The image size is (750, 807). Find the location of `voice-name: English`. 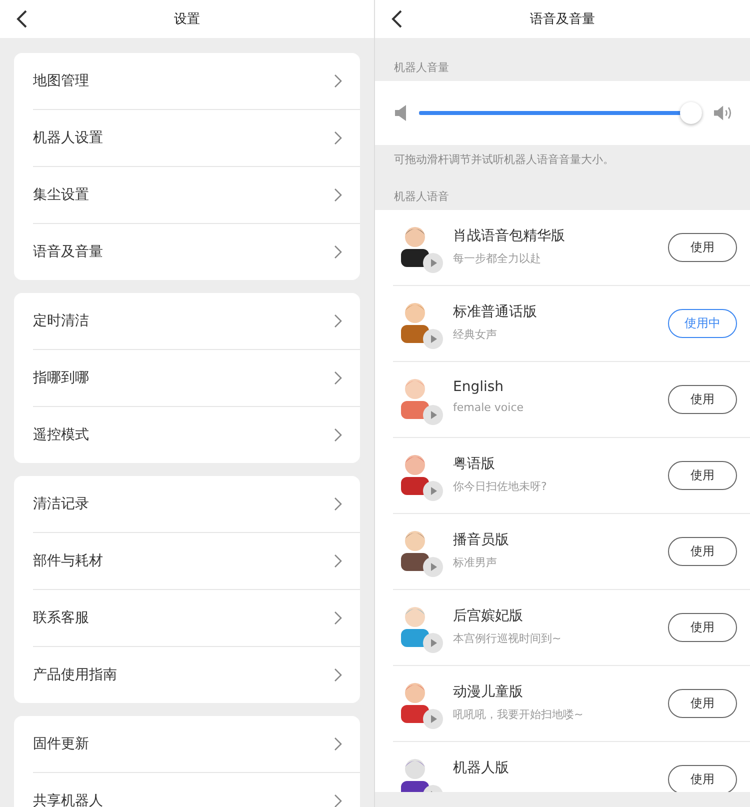

voice-name: English is located at coordinates (479, 387).